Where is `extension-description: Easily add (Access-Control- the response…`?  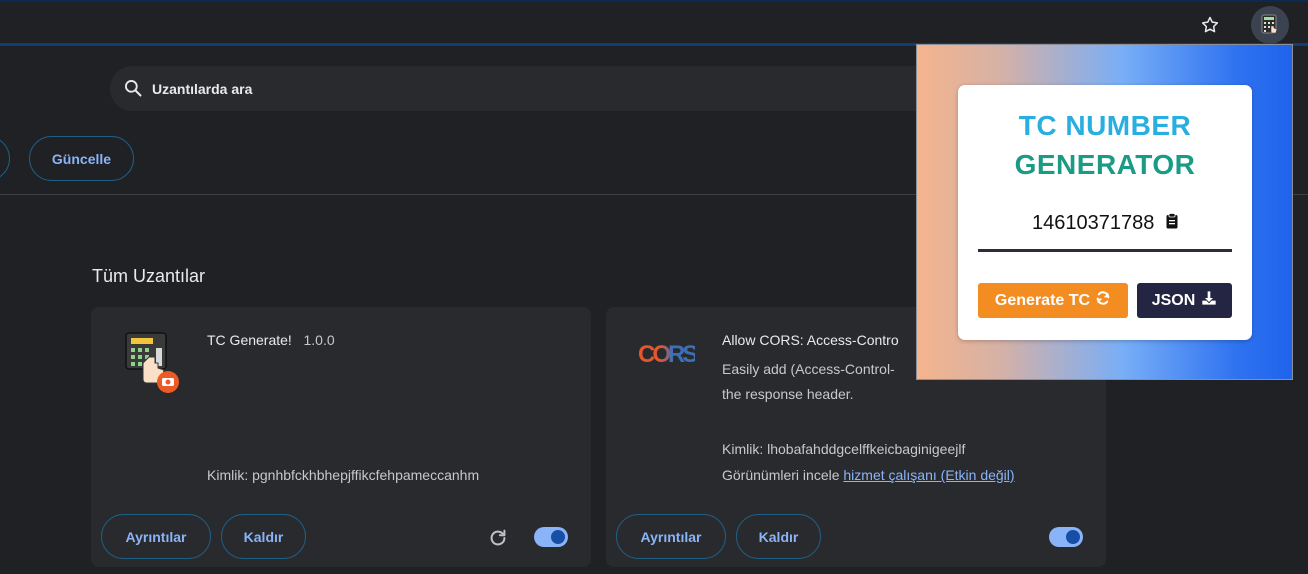 extension-description: Easily add (Access-Control- the response… is located at coordinates (808, 381).